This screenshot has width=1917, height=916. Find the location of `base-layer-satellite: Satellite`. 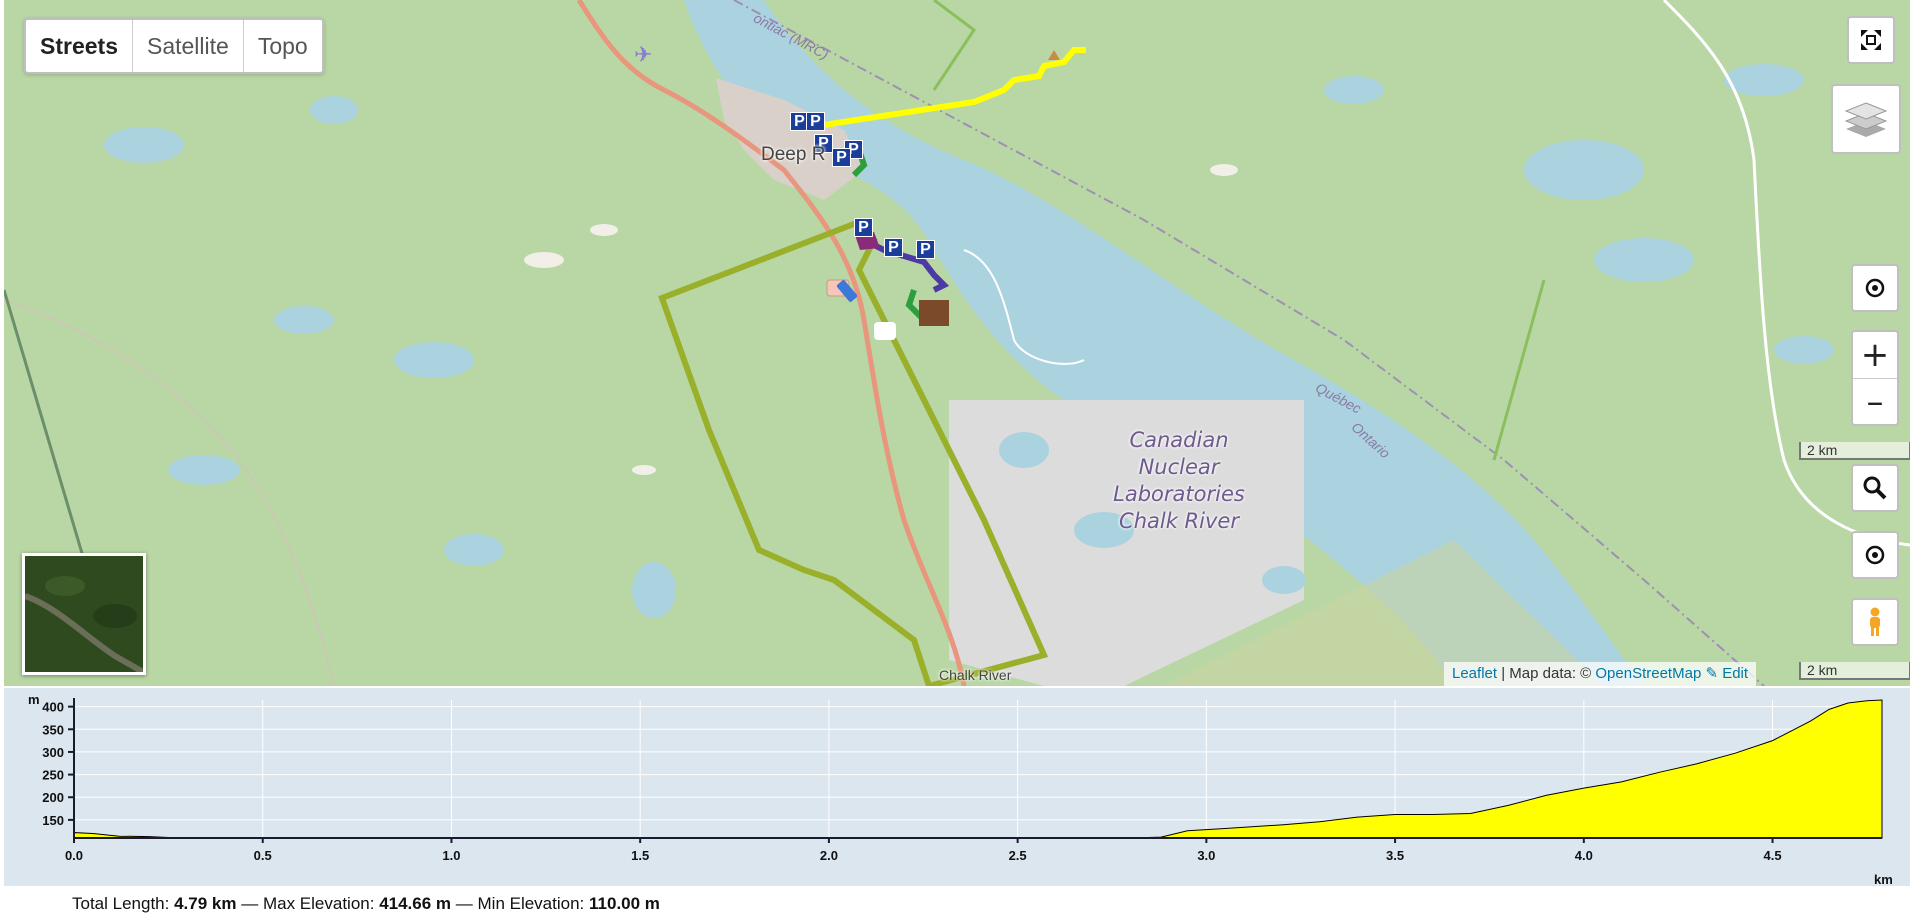

base-layer-satellite: Satellite is located at coordinates (188, 46).